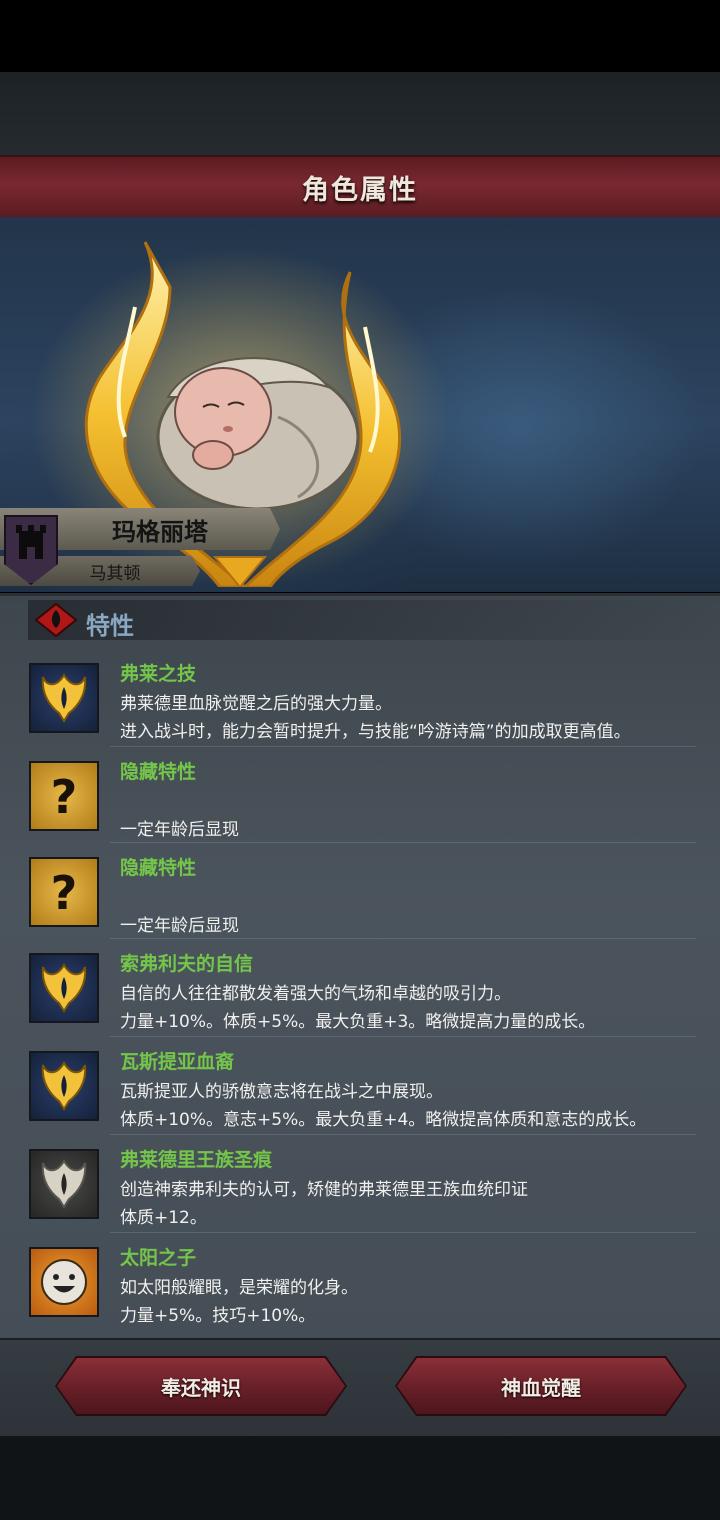 The image size is (720, 1520). I want to click on trait-effect: 力量+10%。体质+5%。最大负重+3。略微提高力量的成长。, so click(358, 1022).